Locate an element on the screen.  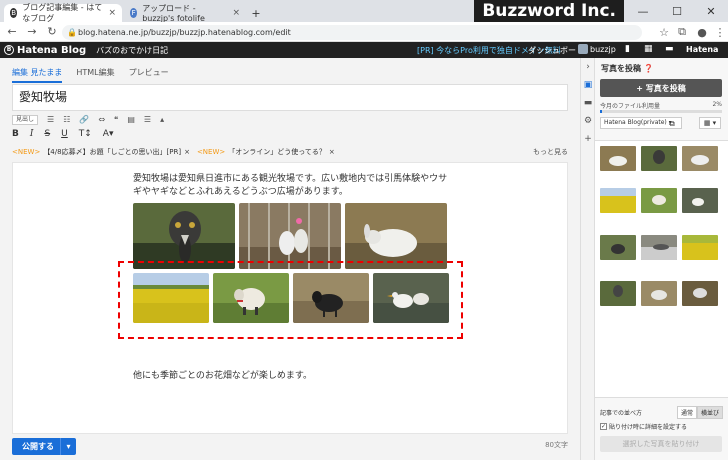
body-paragraph-2: 他にも季節ごとのお花畑などが楽しめます。 is located at coordinates (222, 374).